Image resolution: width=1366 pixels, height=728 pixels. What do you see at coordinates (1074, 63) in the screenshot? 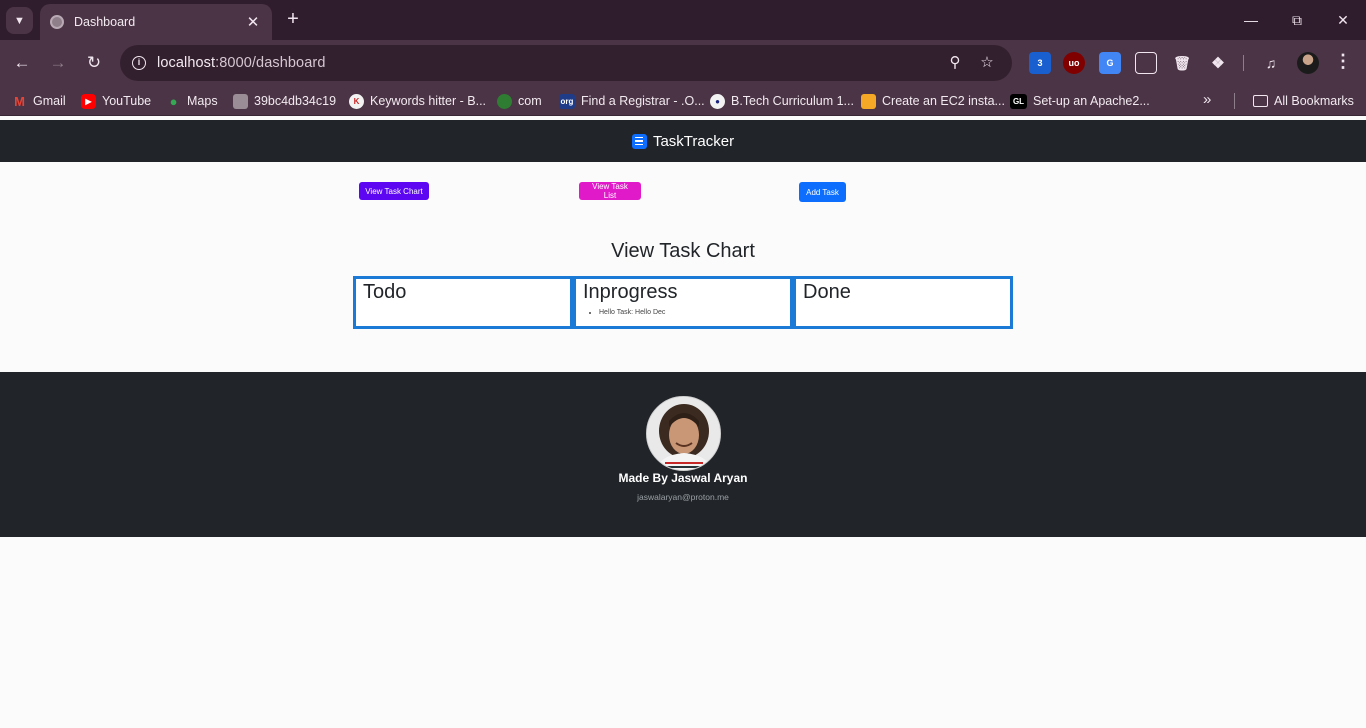
I see `ublock-extension-icon: uo` at bounding box center [1074, 63].